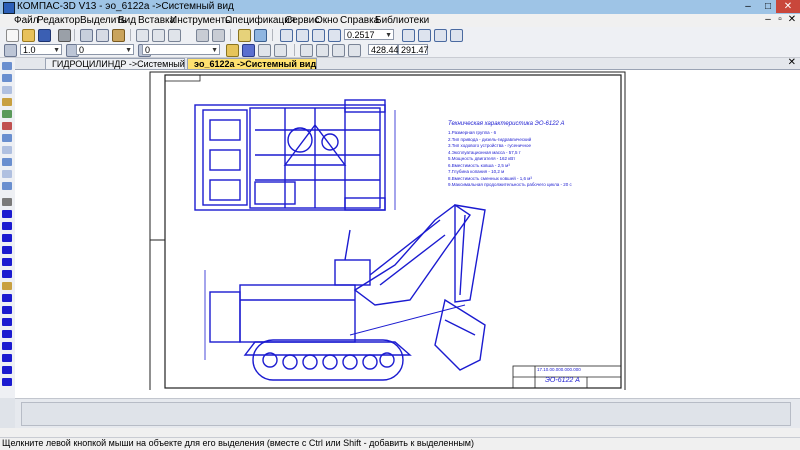 Image resolution: width=800 pixels, height=450 pixels. Describe the element at coordinates (7, 310) in the screenshot. I see `polyline-icon` at that location.